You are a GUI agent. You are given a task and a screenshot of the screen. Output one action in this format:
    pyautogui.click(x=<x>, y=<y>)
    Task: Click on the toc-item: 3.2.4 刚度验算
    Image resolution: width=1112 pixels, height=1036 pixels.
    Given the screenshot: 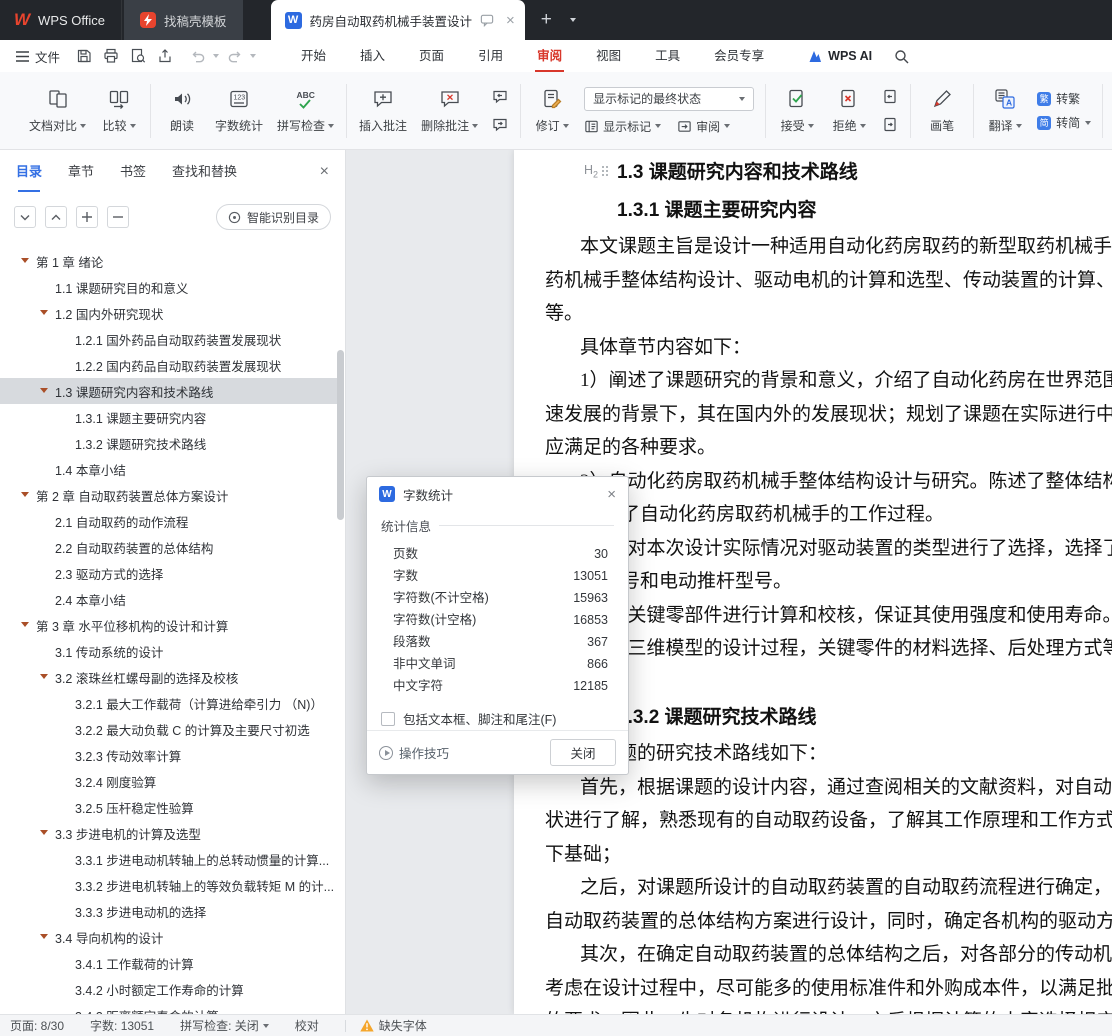 What is the action you would take?
    pyautogui.click(x=168, y=781)
    